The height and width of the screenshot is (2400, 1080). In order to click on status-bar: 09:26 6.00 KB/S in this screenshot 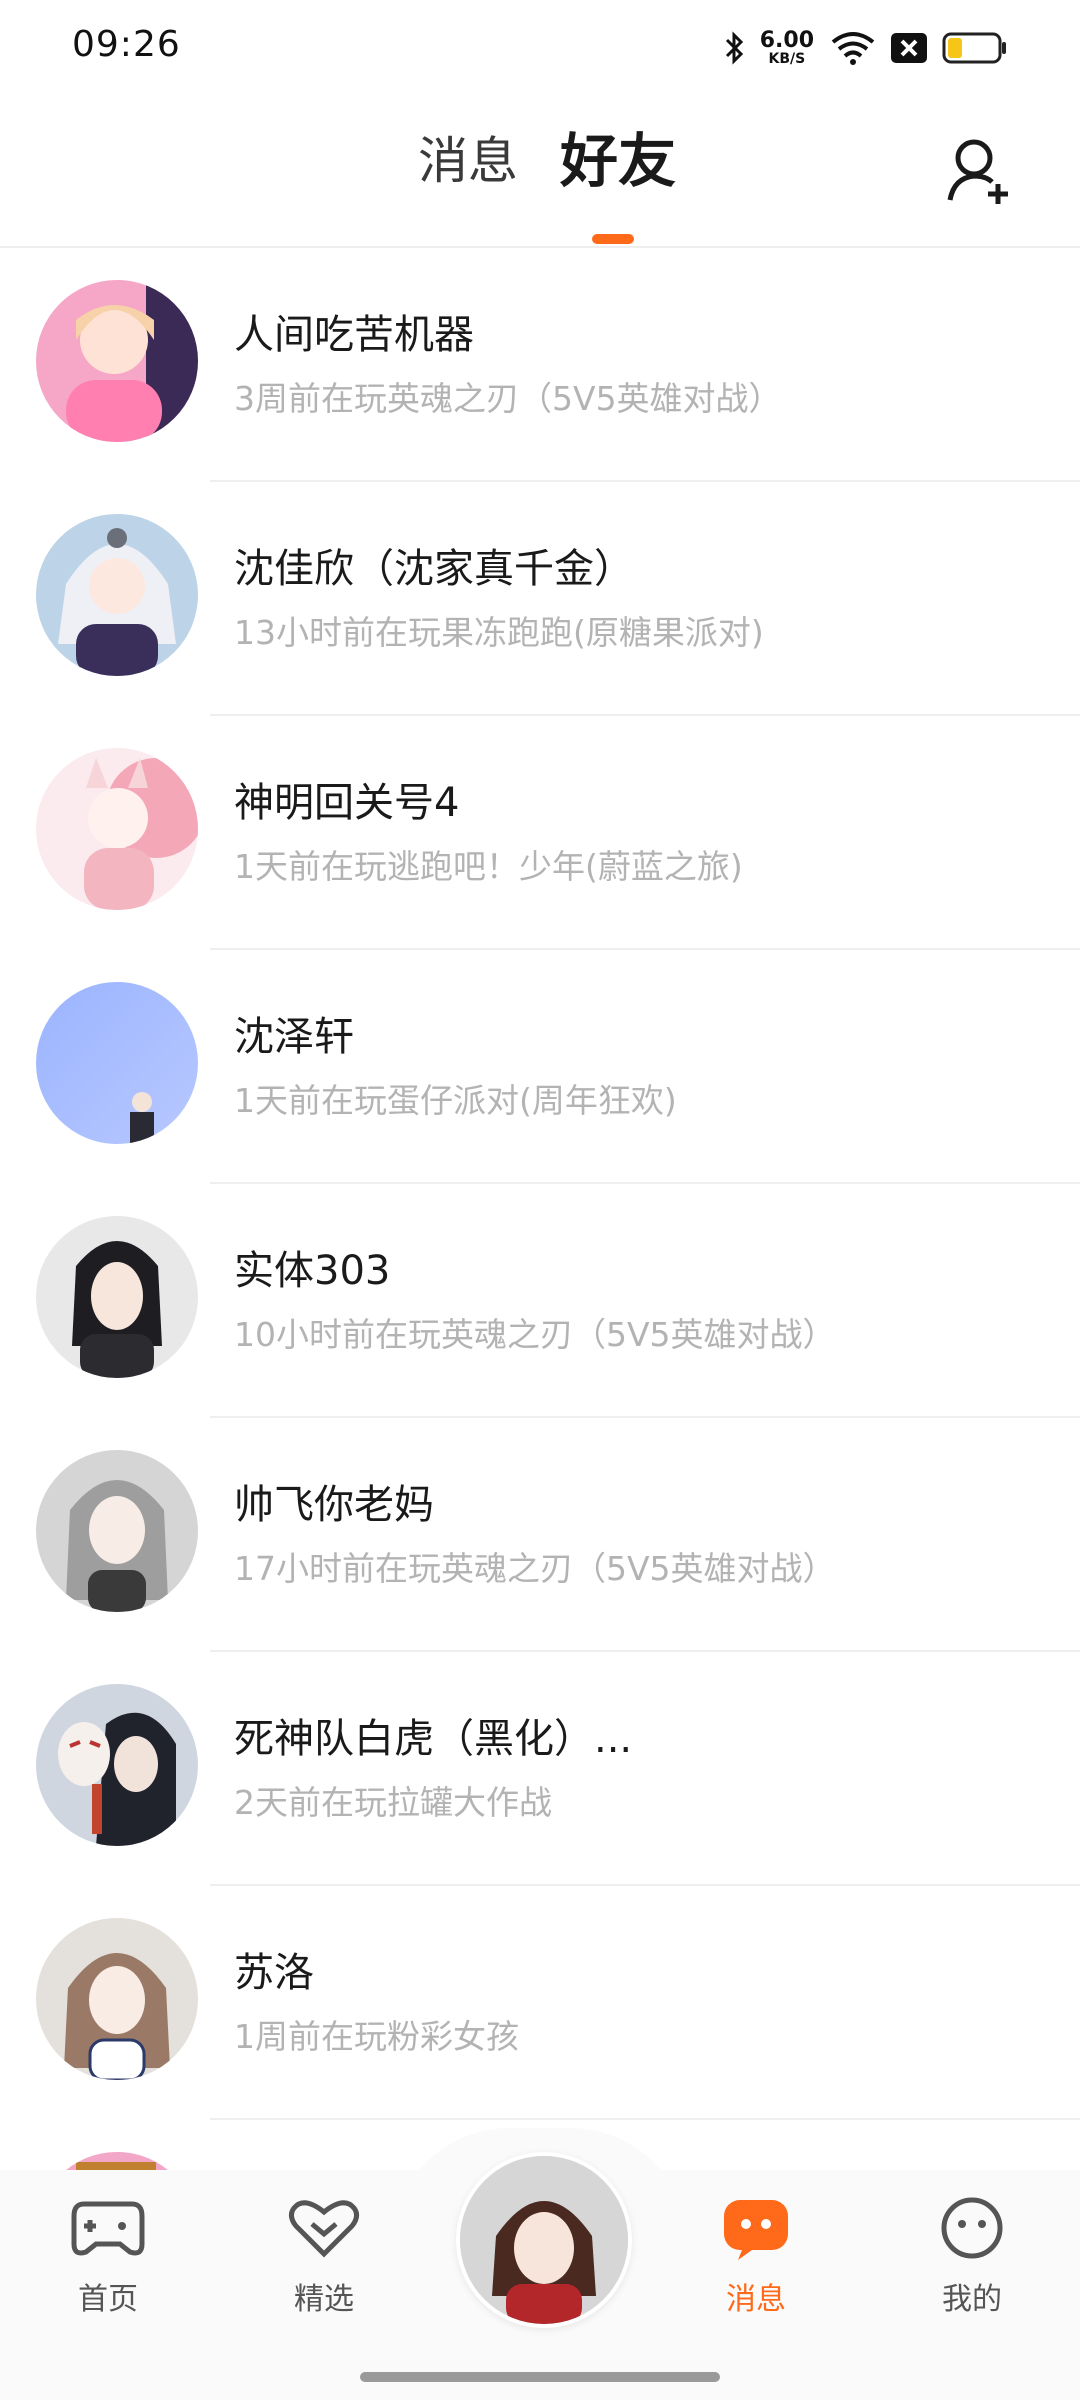, I will do `click(540, 48)`.